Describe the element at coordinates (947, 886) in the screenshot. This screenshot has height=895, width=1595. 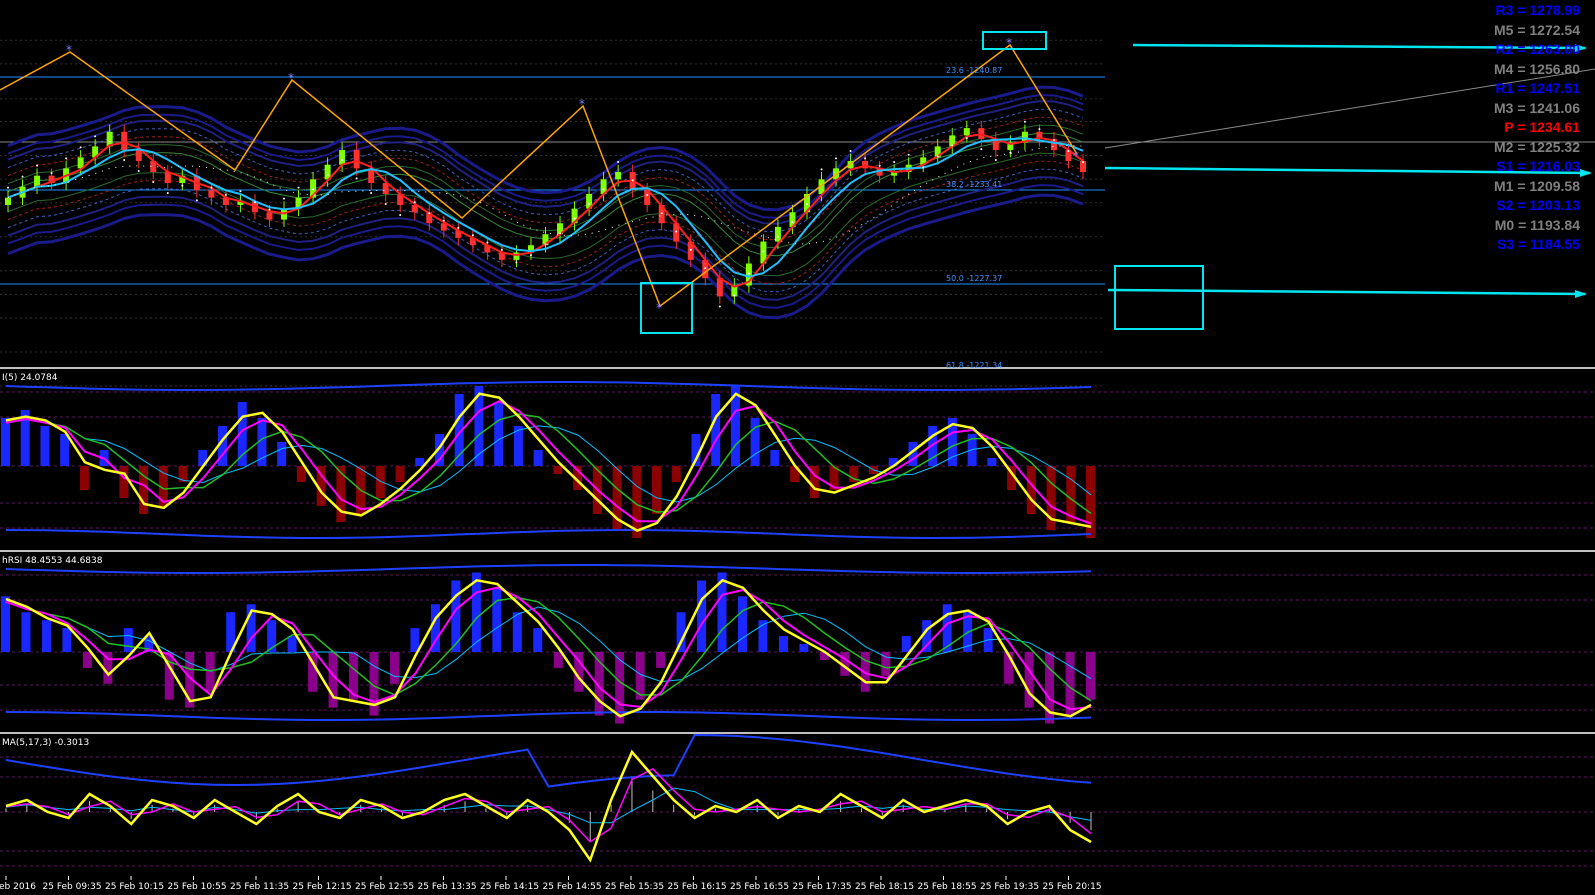
I see `x-tick-label: 25 Feb 18:55` at that location.